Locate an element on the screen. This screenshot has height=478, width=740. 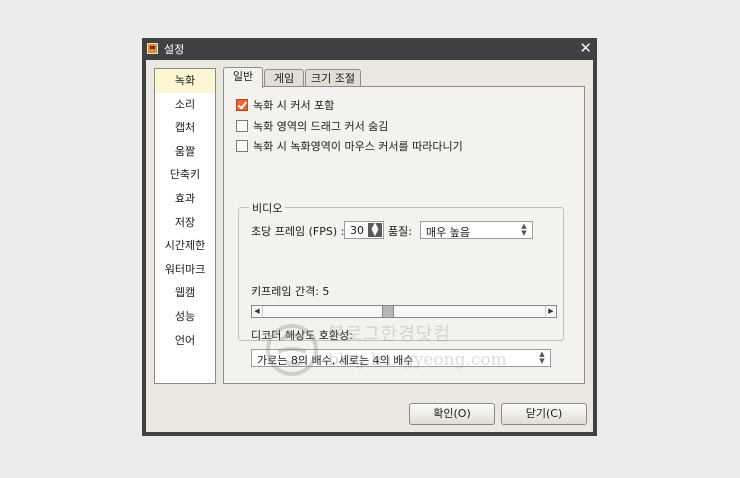
app-icon is located at coordinates (152, 48).